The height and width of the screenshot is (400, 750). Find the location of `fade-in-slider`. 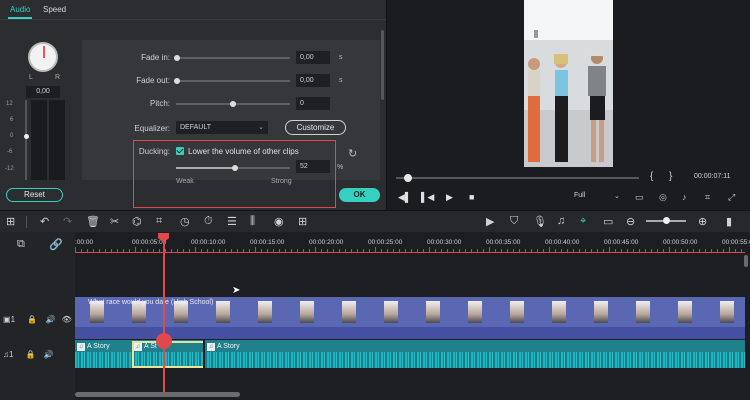

fade-in-slider is located at coordinates (233, 58).